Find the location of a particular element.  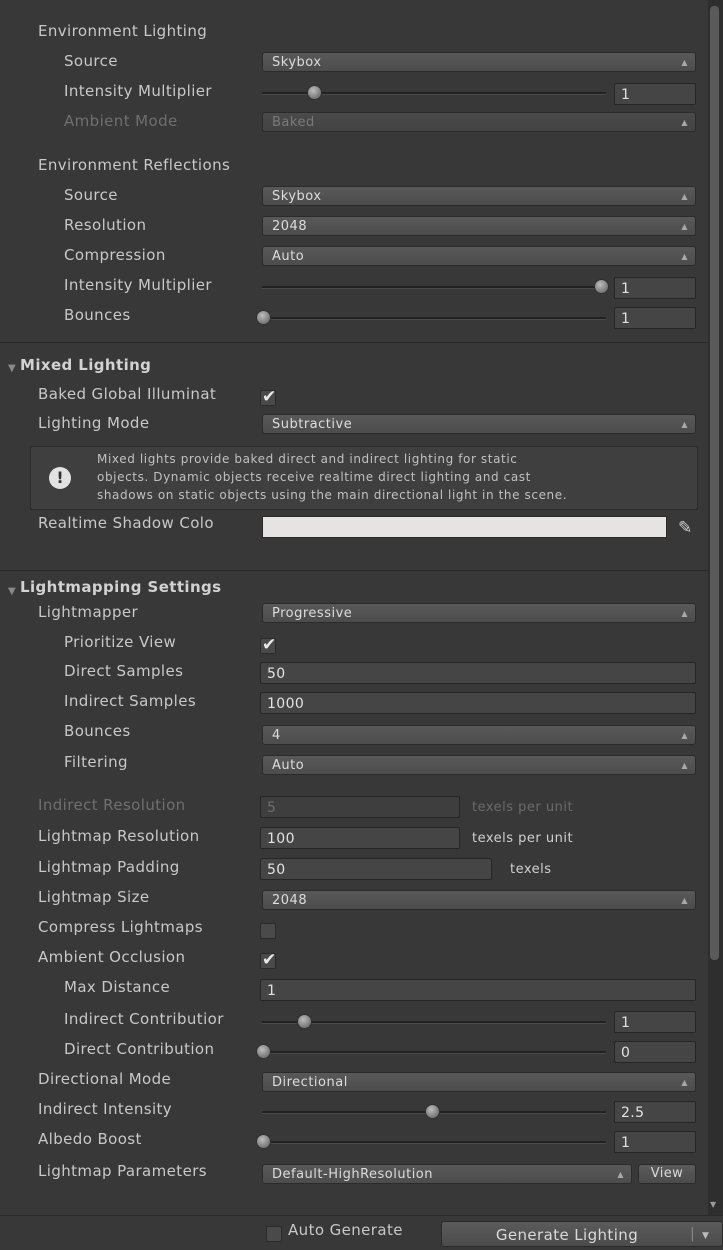

indirect-intensity-field: 2.5 is located at coordinates (655, 1112).